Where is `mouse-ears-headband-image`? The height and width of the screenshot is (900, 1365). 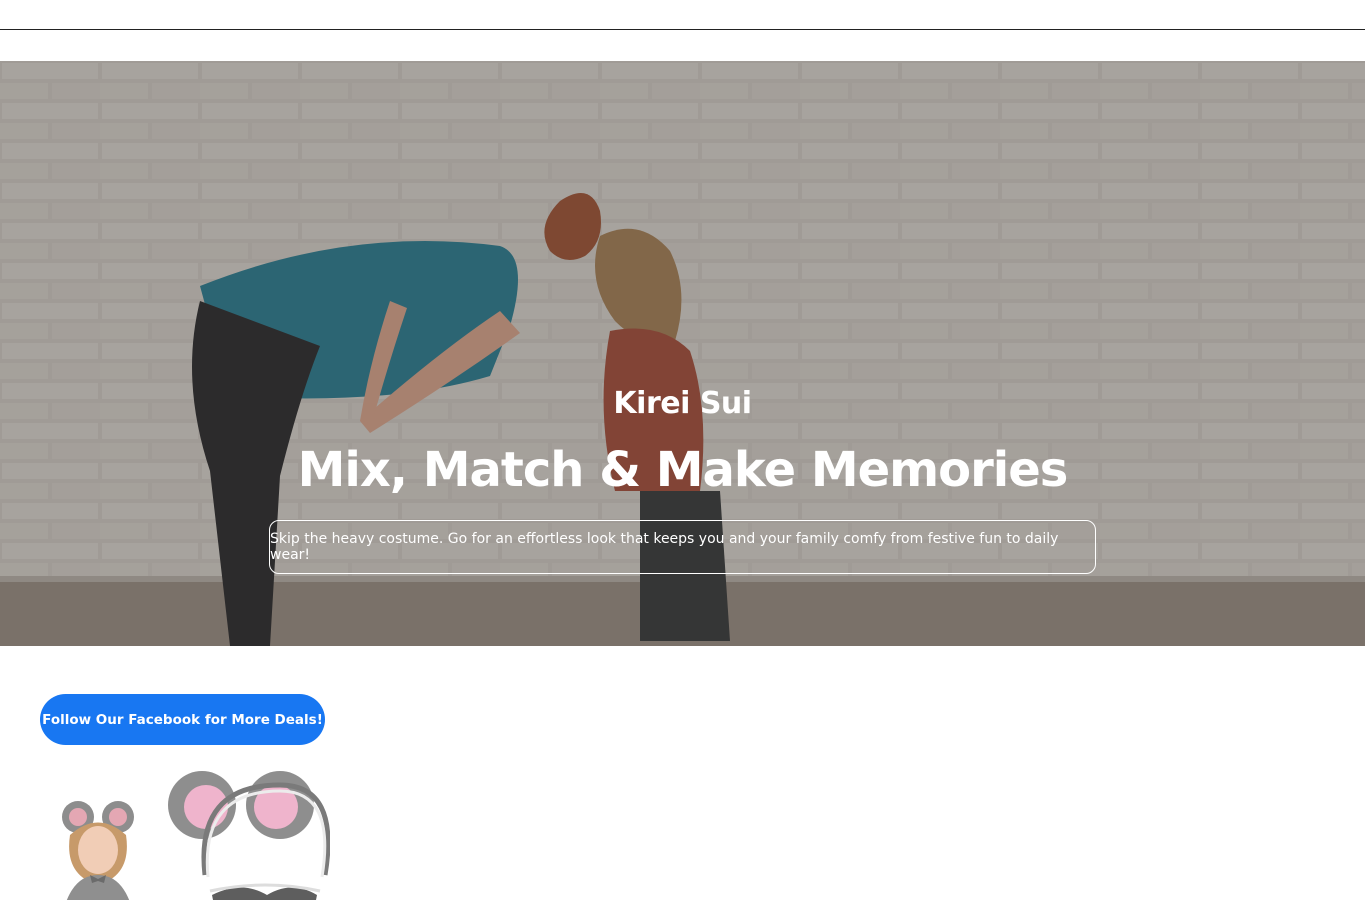 mouse-ears-headband-image is located at coordinates (196, 835).